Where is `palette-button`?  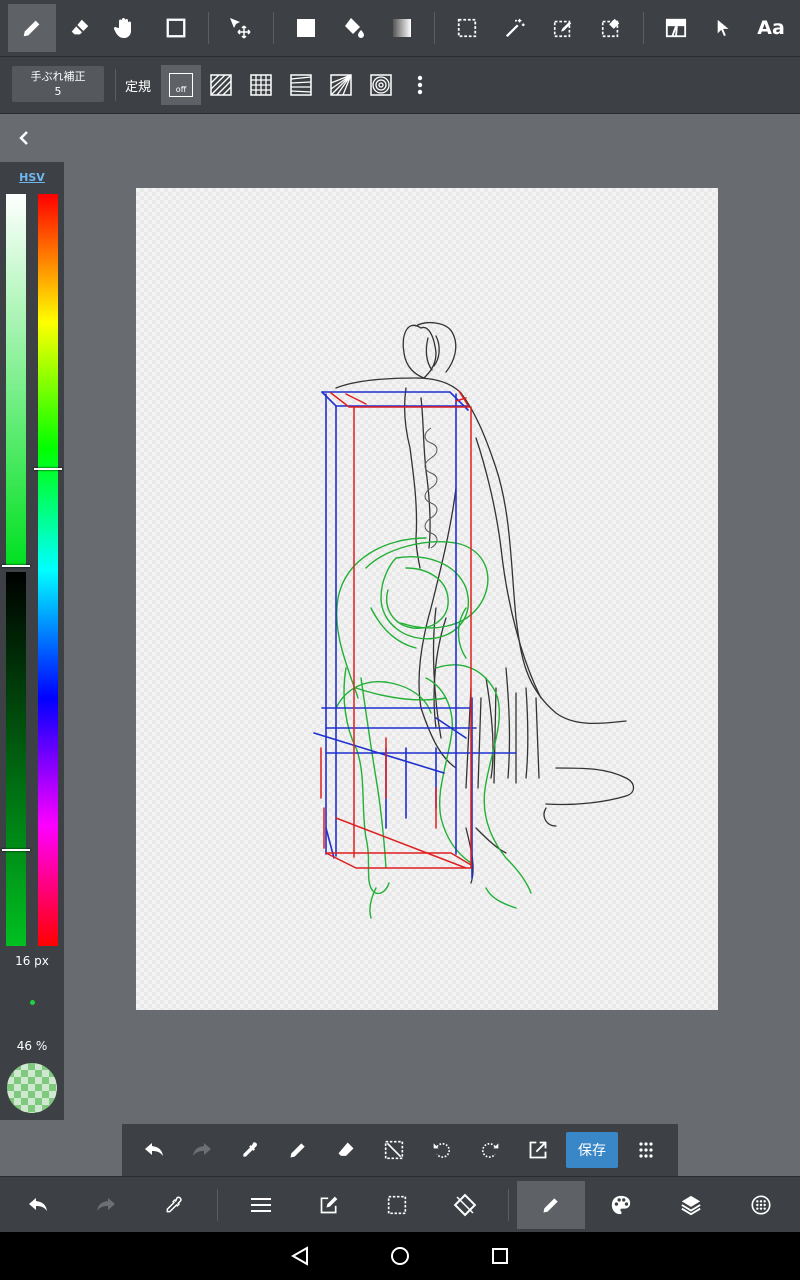
palette-button is located at coordinates (621, 1205).